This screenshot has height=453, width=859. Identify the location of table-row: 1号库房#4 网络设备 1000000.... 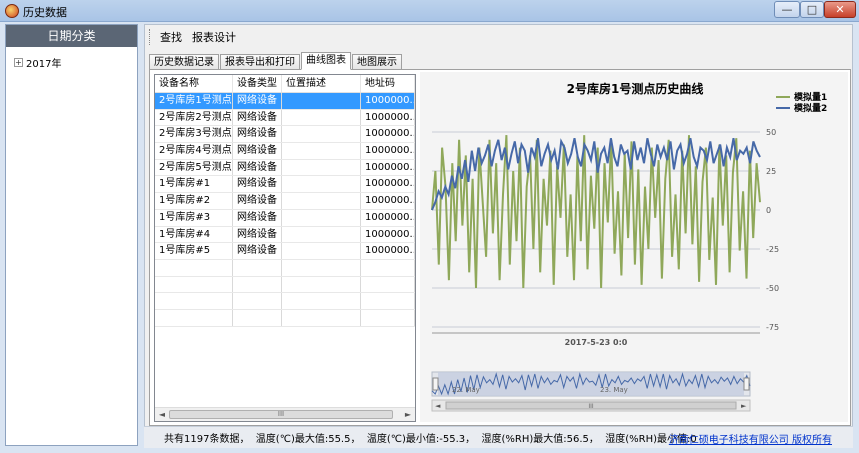
(285, 235).